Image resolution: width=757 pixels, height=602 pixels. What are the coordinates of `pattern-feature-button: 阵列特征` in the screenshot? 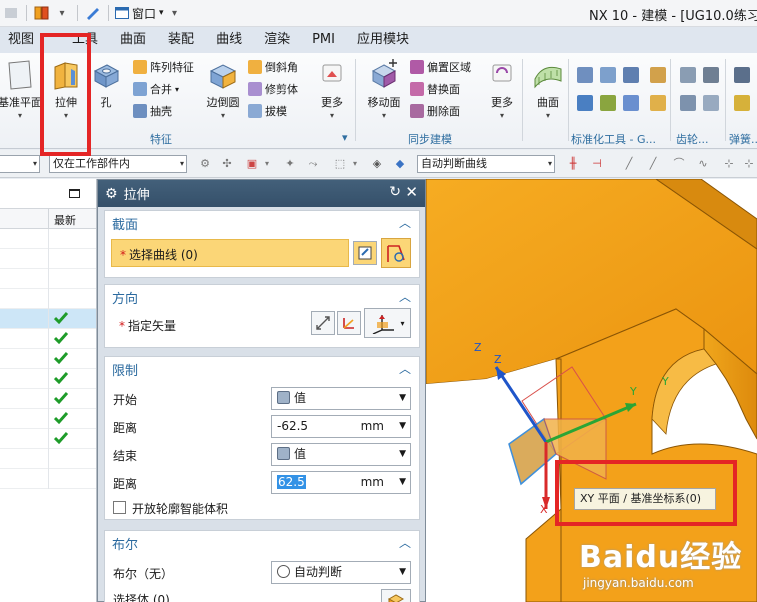 It's located at (163, 67).